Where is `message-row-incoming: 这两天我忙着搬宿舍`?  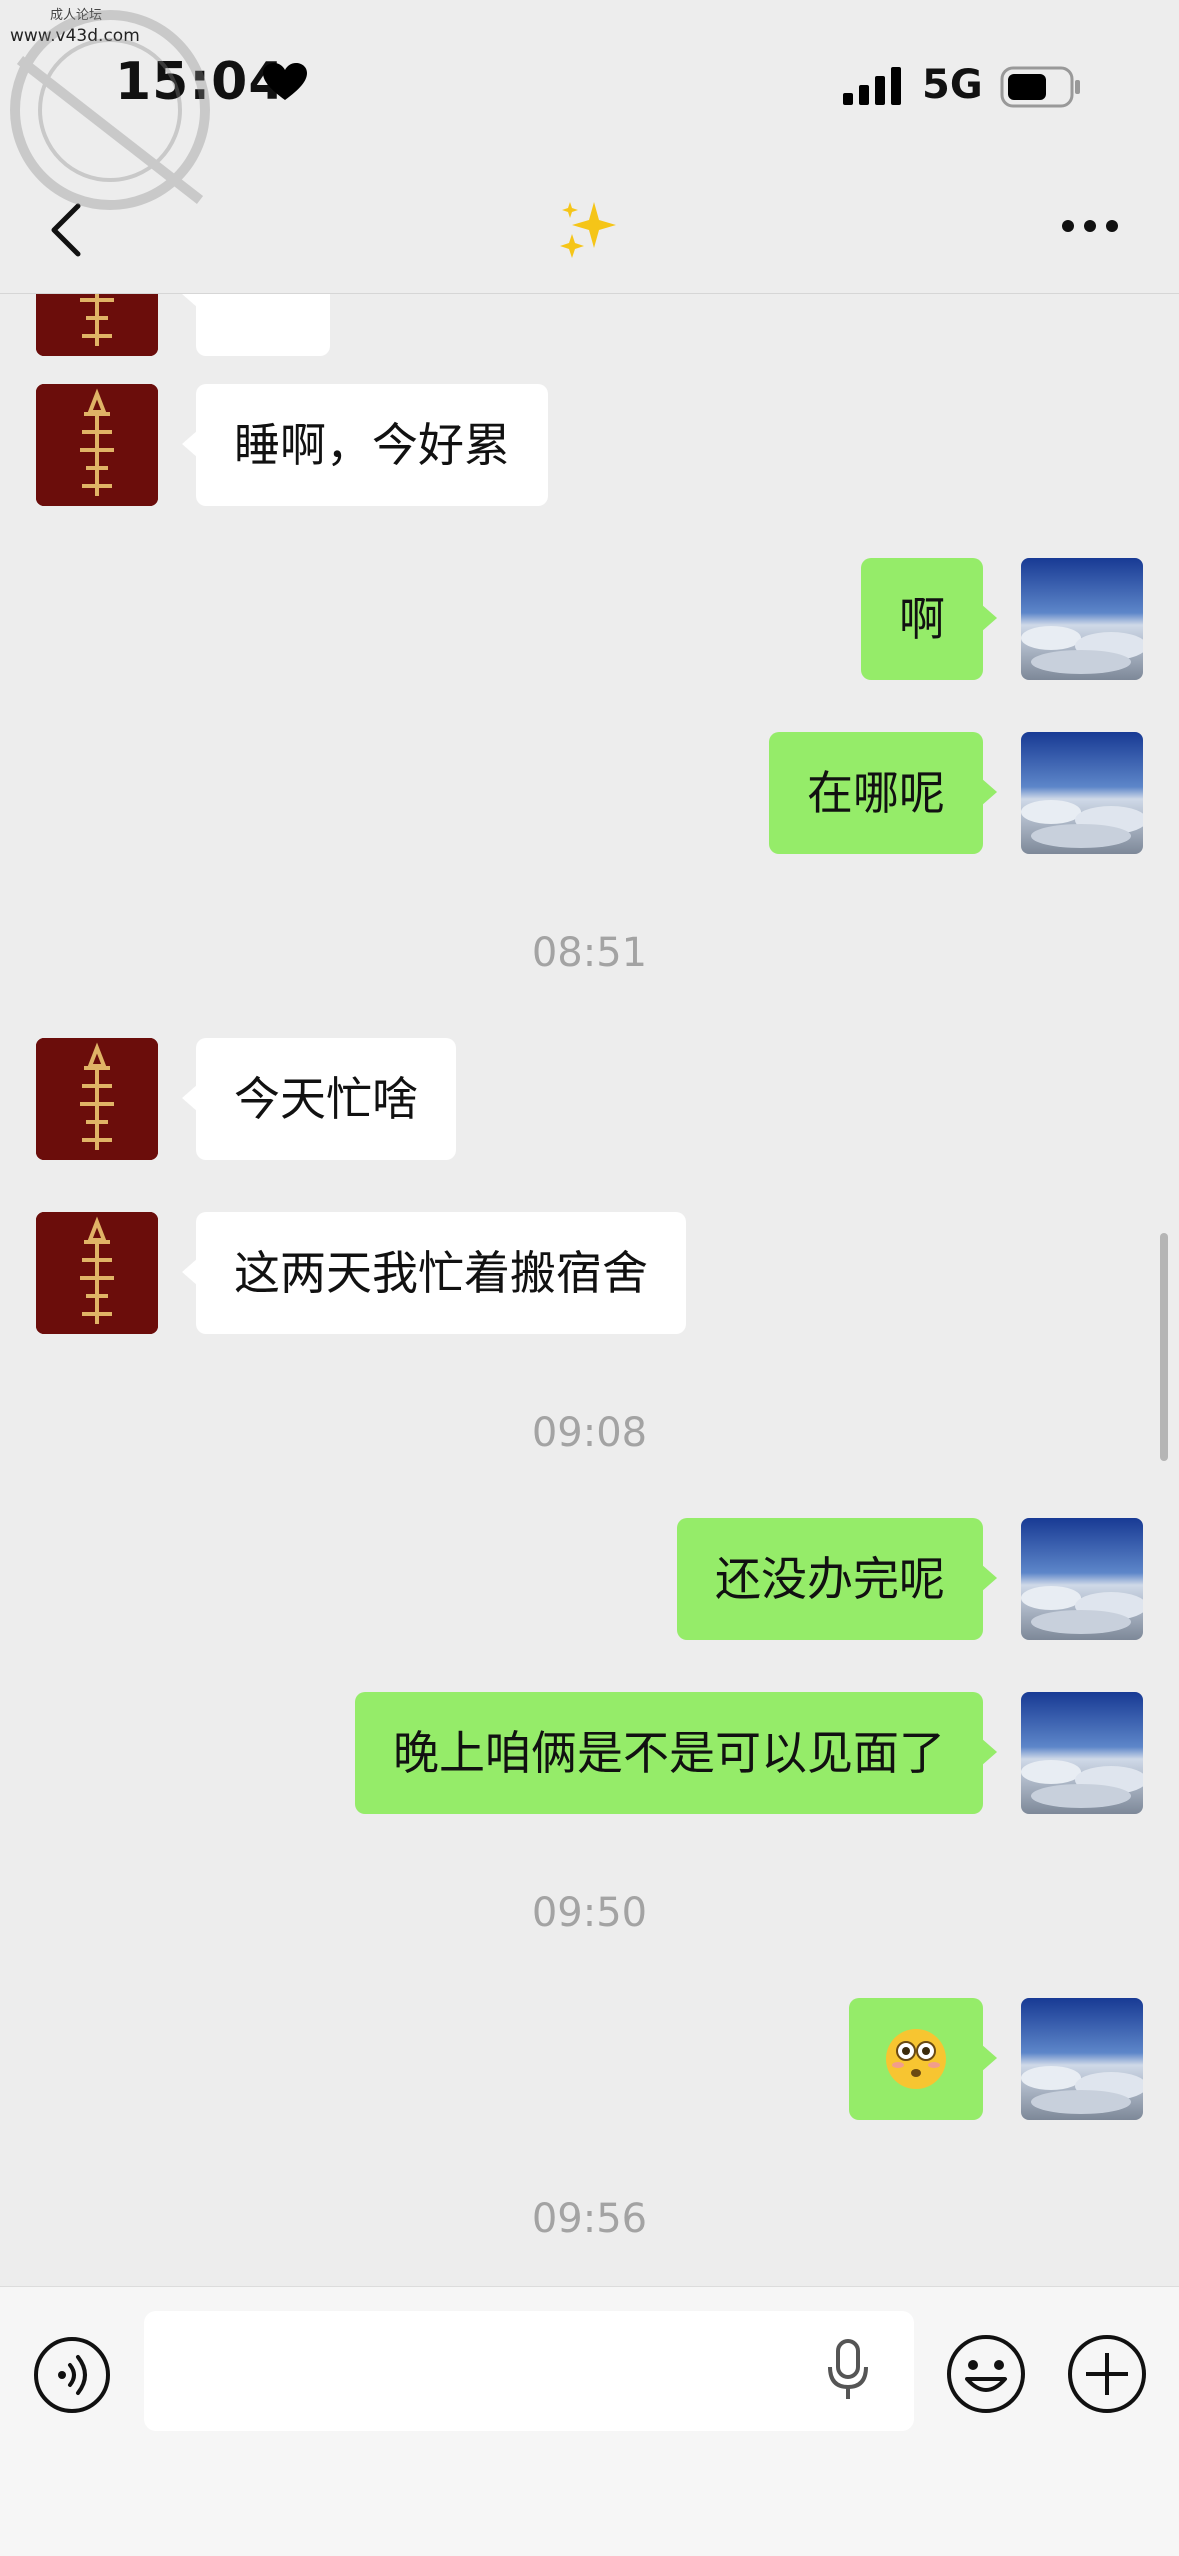 message-row-incoming: 这两天我忙着搬宿舍 is located at coordinates (589, 1273).